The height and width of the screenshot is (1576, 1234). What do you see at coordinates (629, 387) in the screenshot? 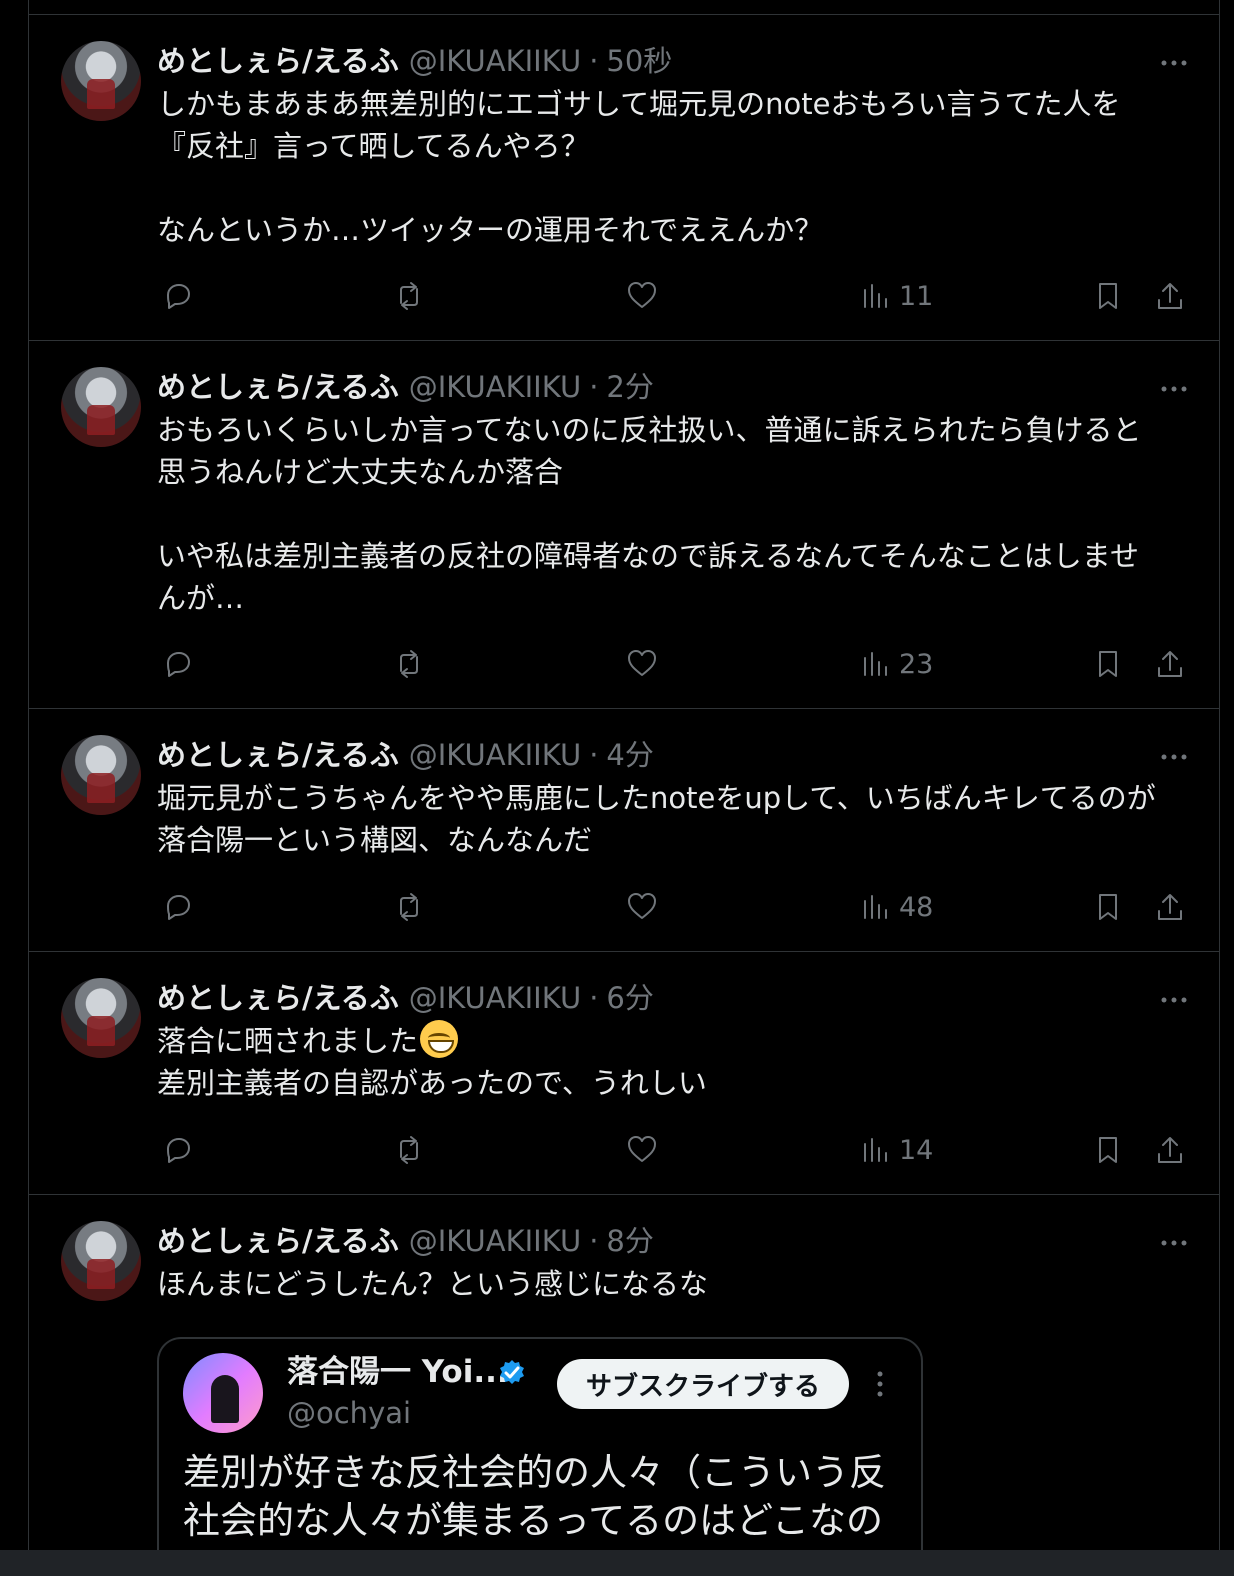
I see `tweet-timestamp: 2分` at bounding box center [629, 387].